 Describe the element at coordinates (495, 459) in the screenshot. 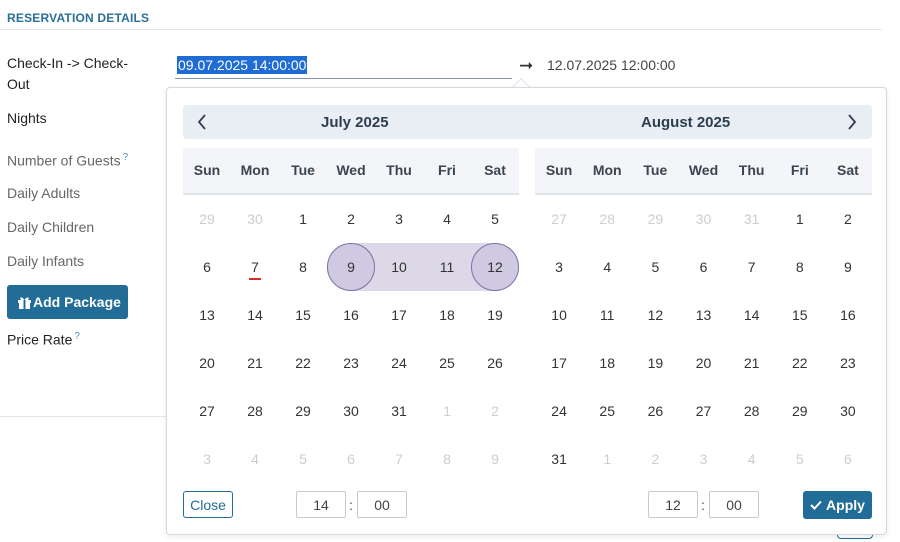

I see `calendar-day-other-month: 9` at that location.